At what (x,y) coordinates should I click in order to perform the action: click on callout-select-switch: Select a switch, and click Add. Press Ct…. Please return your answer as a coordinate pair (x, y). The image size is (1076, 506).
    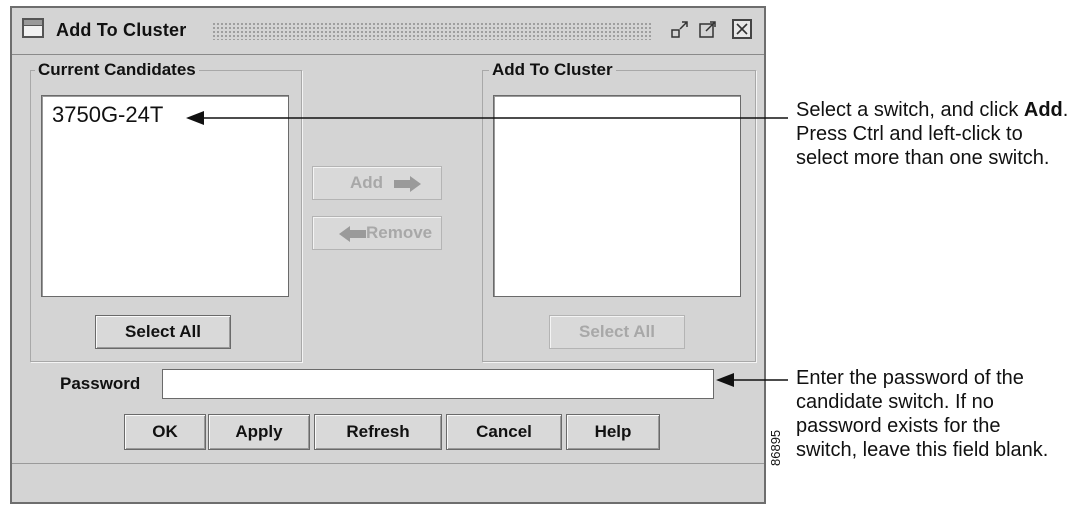
    Looking at the image, I should click on (932, 134).